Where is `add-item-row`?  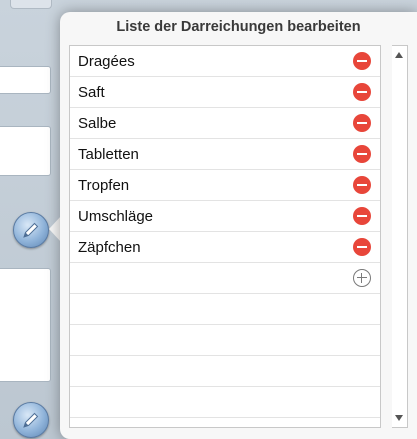
add-item-row is located at coordinates (225, 278).